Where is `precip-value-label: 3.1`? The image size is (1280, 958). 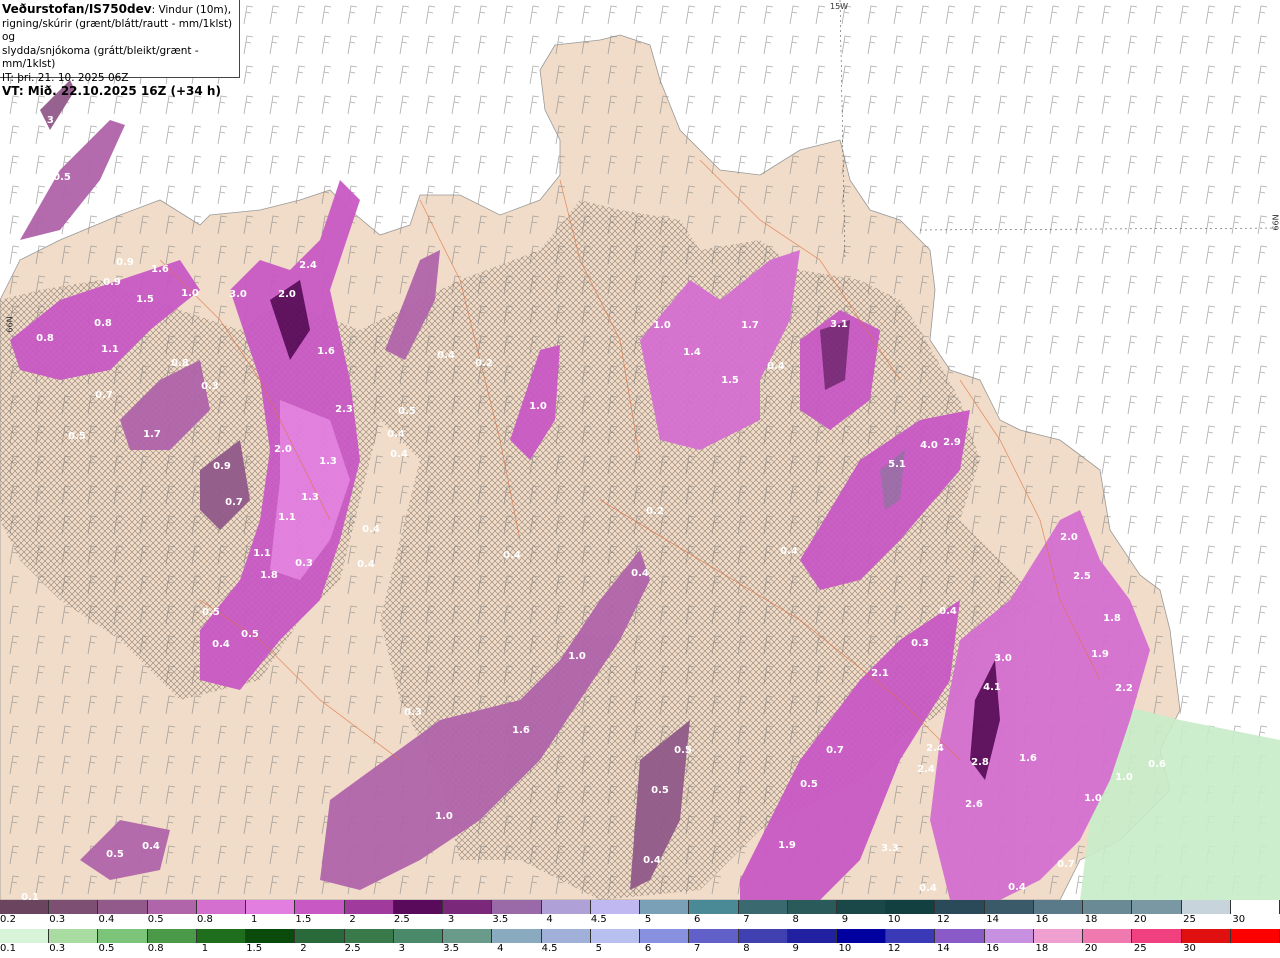 precip-value-label: 3.1 is located at coordinates (839, 324).